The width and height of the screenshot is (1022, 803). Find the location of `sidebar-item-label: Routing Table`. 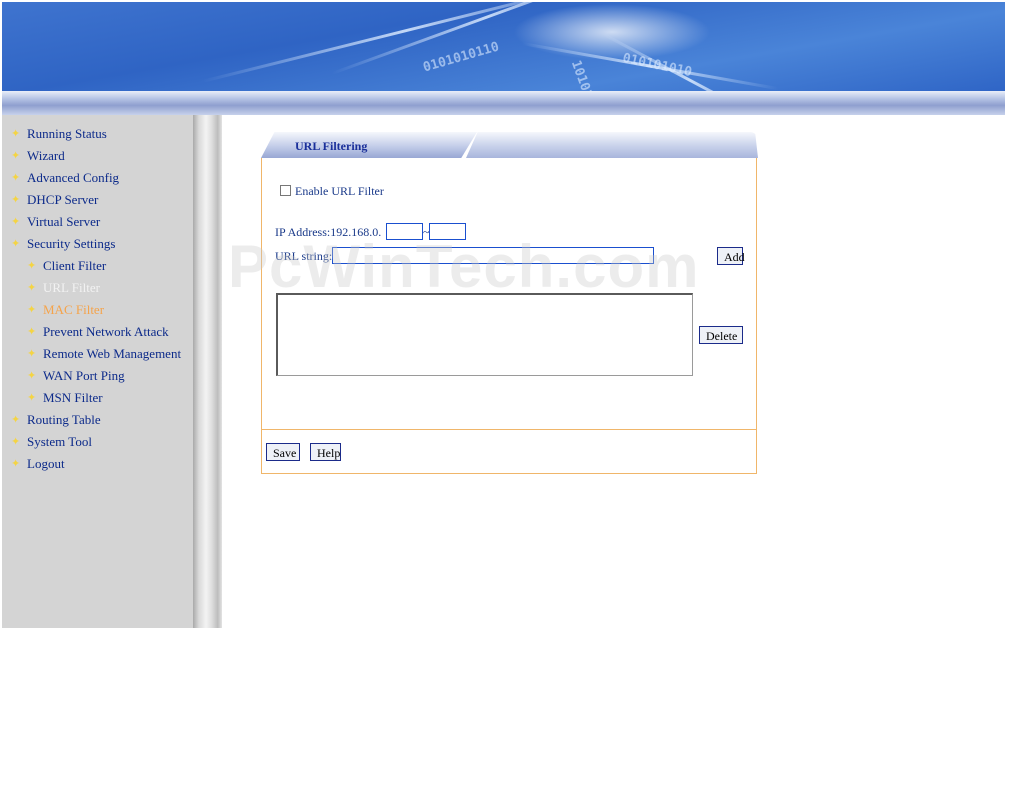

sidebar-item-label: Routing Table is located at coordinates (64, 419).